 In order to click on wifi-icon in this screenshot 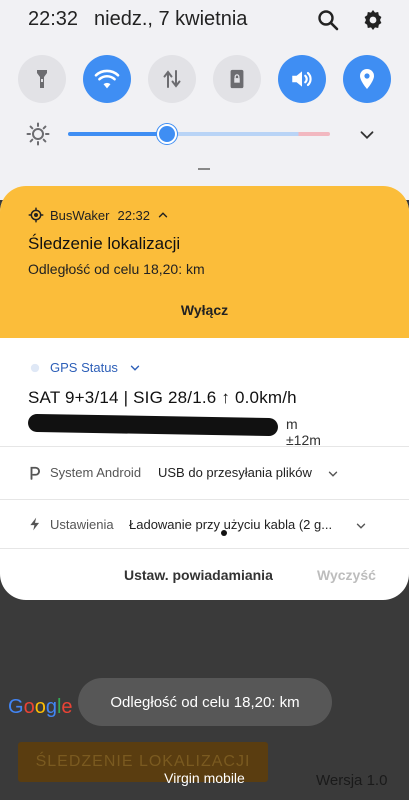, I will do `click(107, 79)`.